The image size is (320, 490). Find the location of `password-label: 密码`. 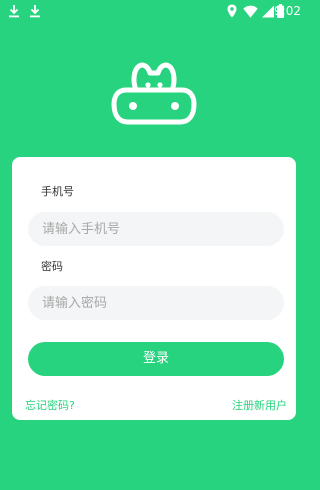

password-label: 密码 is located at coordinates (52, 266).